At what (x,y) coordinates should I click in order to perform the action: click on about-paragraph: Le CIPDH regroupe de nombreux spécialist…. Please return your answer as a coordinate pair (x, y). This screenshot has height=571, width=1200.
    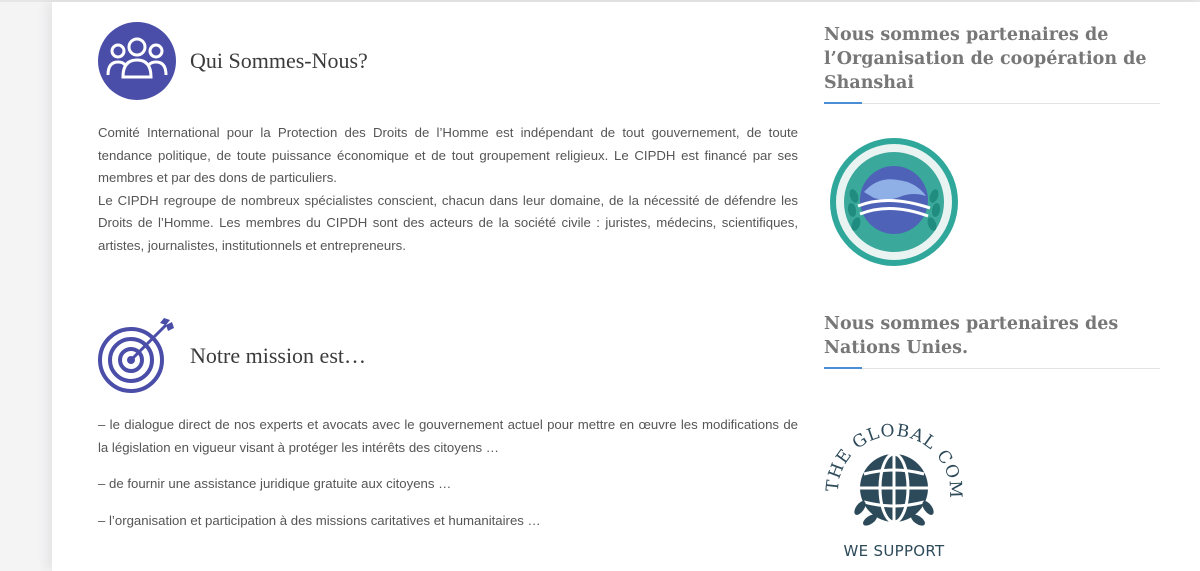
    Looking at the image, I should click on (448, 222).